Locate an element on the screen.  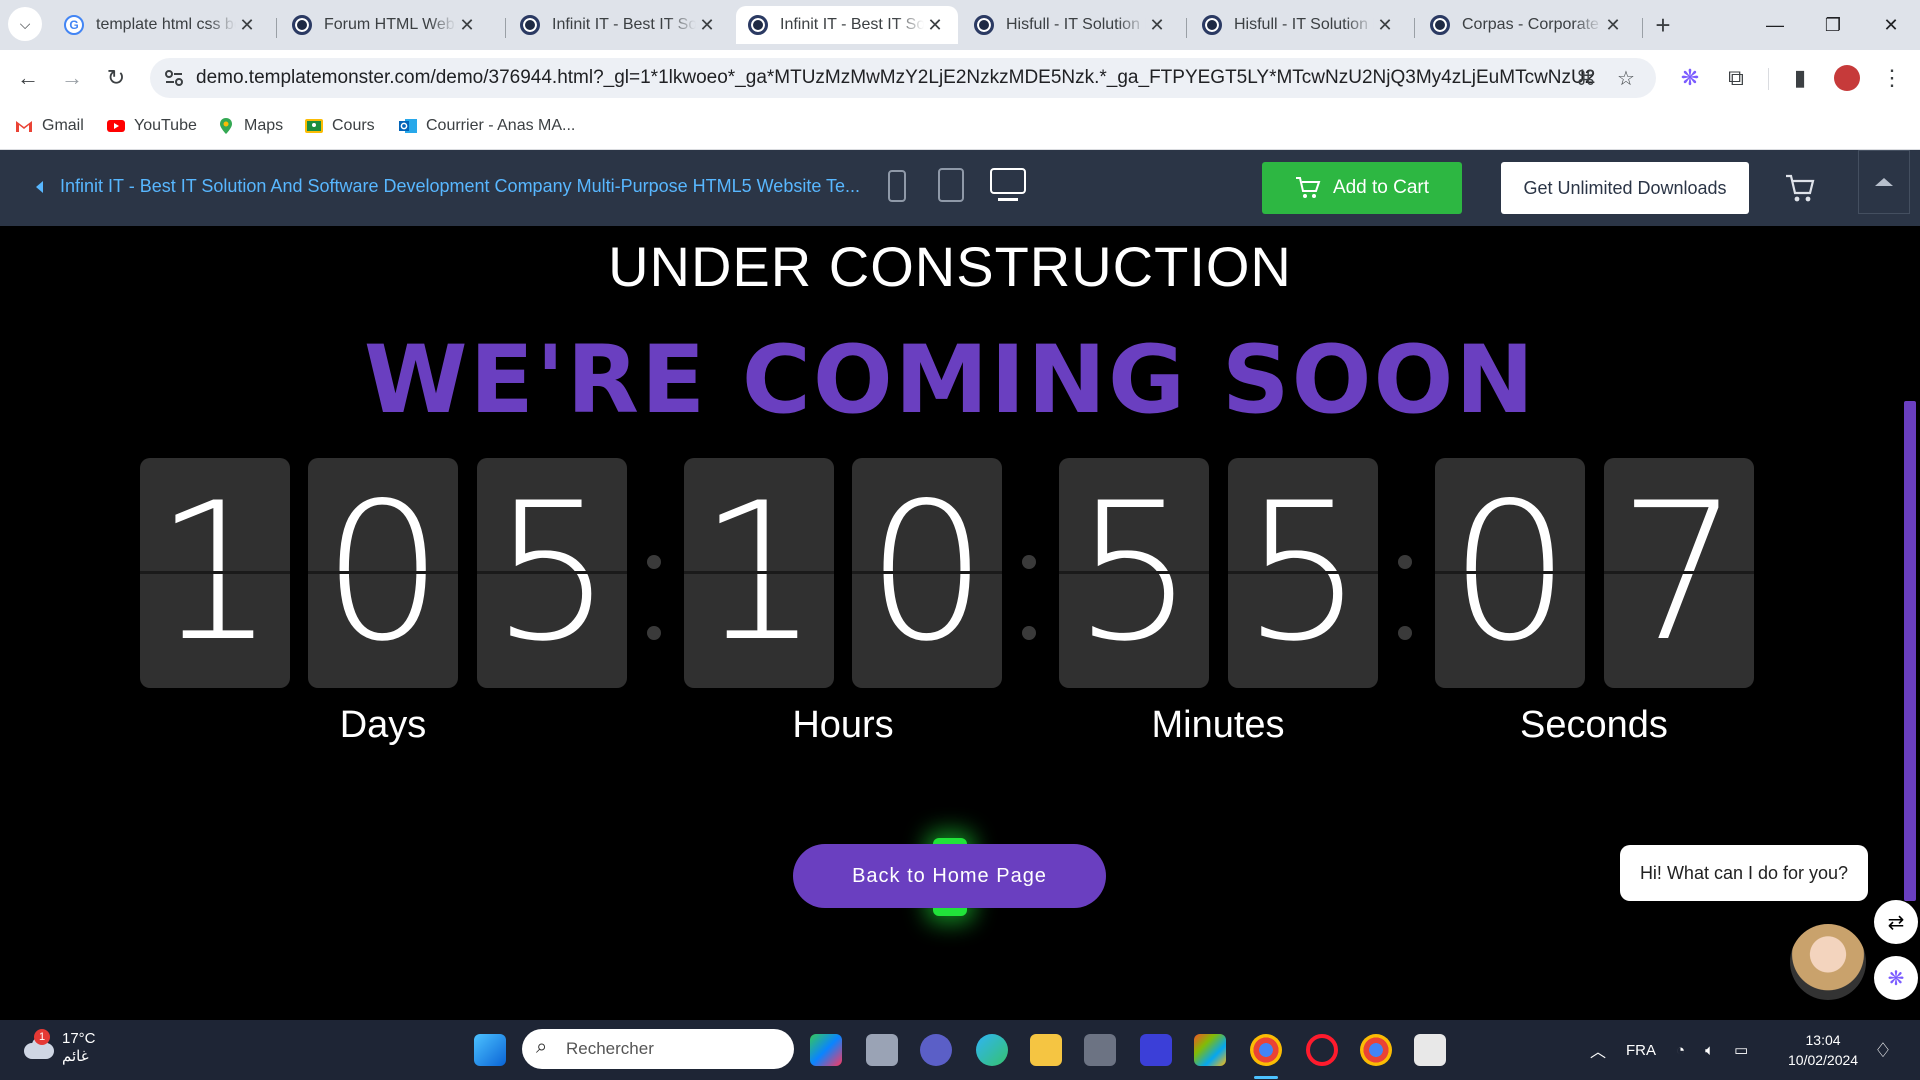
window-close-icon: ✕ is located at coordinates (1891, 25).